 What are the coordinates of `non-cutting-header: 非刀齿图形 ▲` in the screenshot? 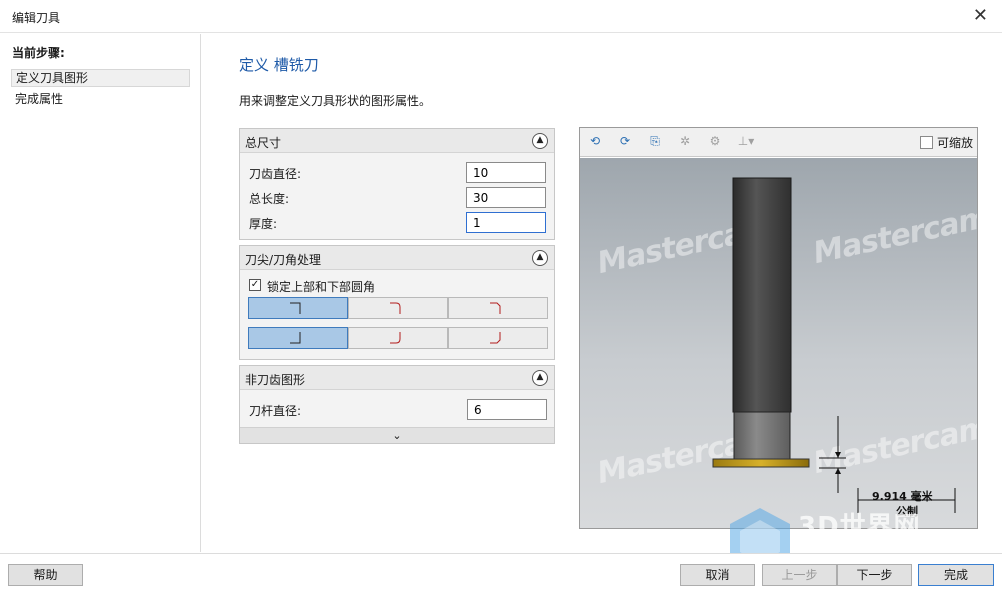 It's located at (397, 378).